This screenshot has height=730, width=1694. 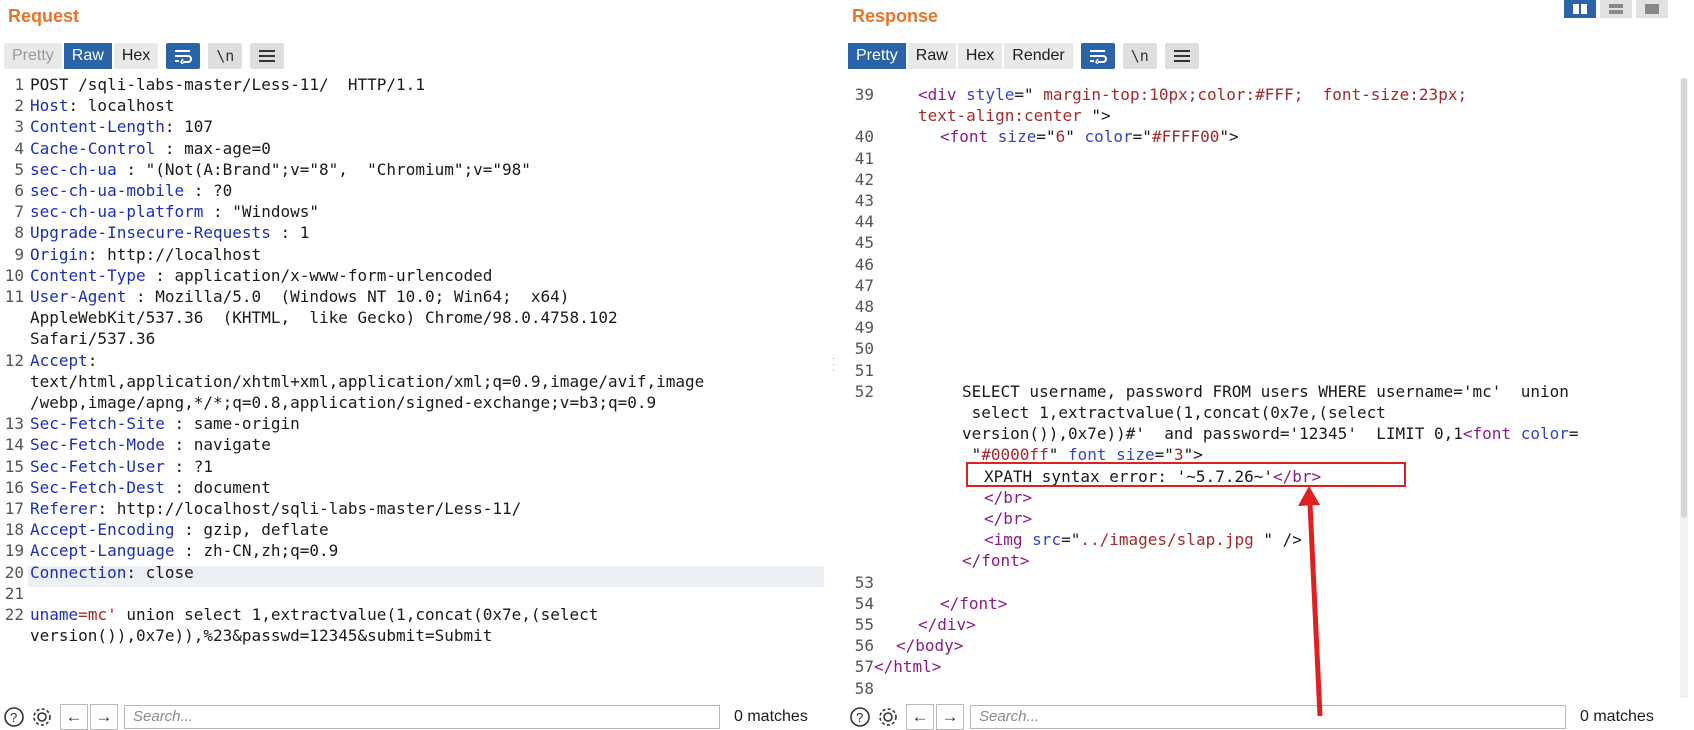 I want to click on code-line: Host: localhost, so click(x=102, y=105).